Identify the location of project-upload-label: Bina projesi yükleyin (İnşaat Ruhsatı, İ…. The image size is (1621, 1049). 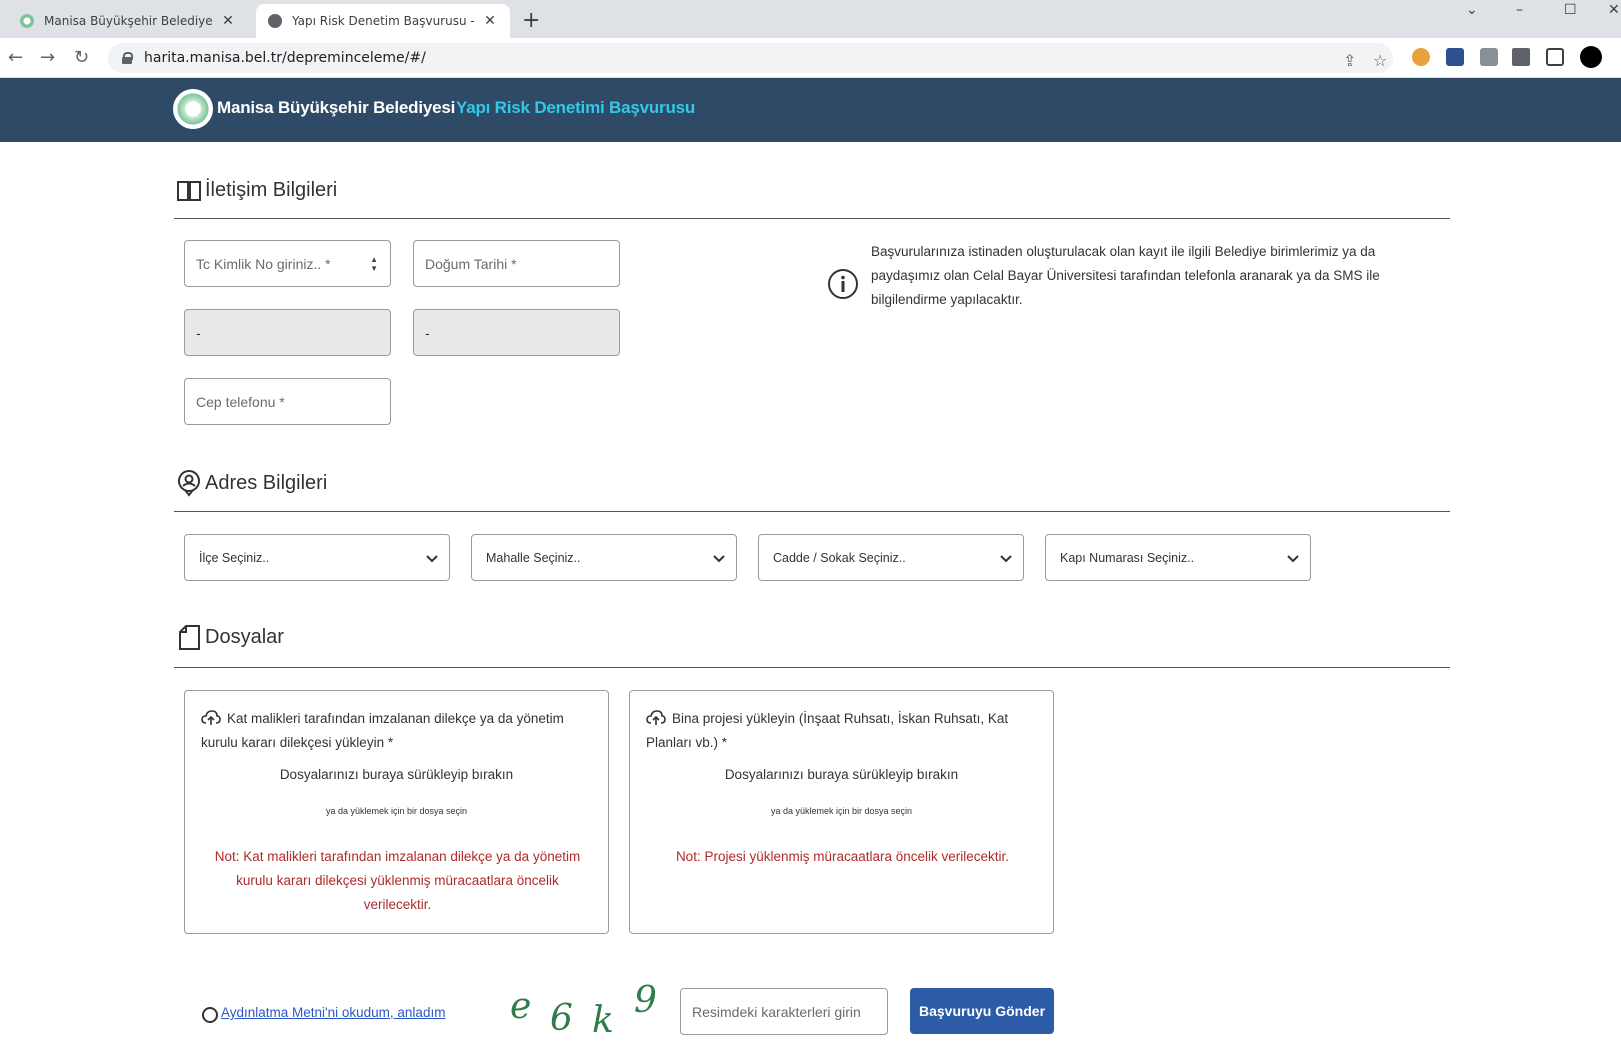
(841, 731).